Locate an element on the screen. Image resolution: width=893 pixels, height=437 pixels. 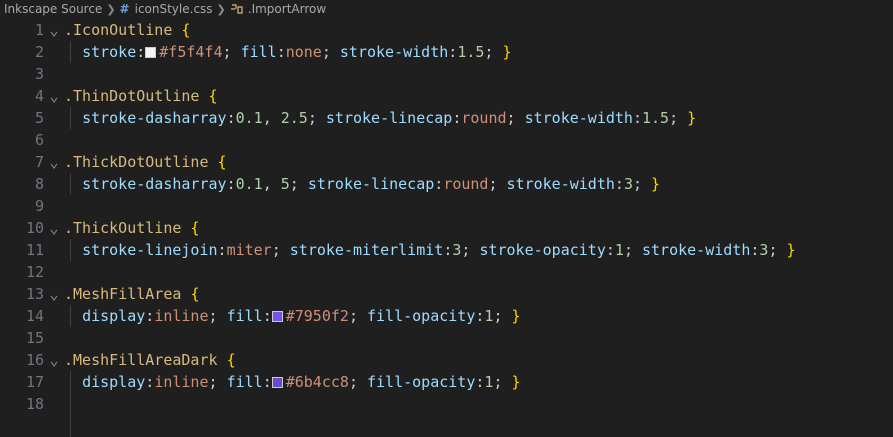
css-file-icon: # is located at coordinates (124, 9).